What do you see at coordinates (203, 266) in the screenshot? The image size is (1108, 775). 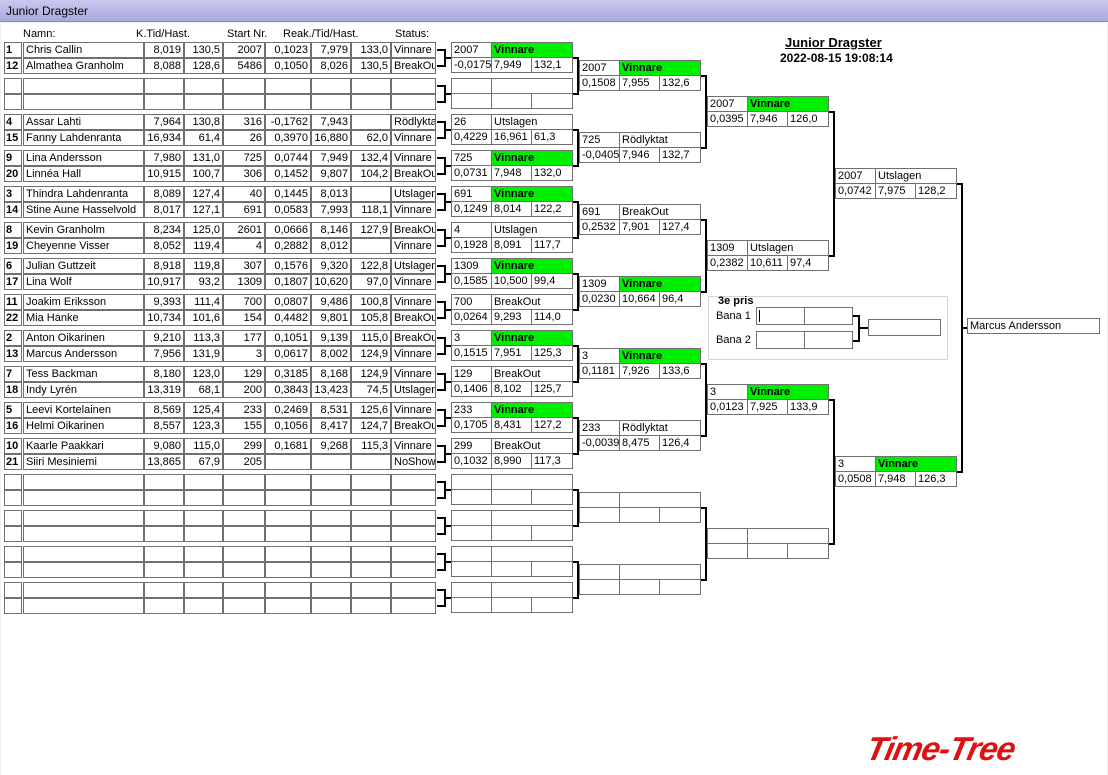 I see `entry-khast: 119,8` at bounding box center [203, 266].